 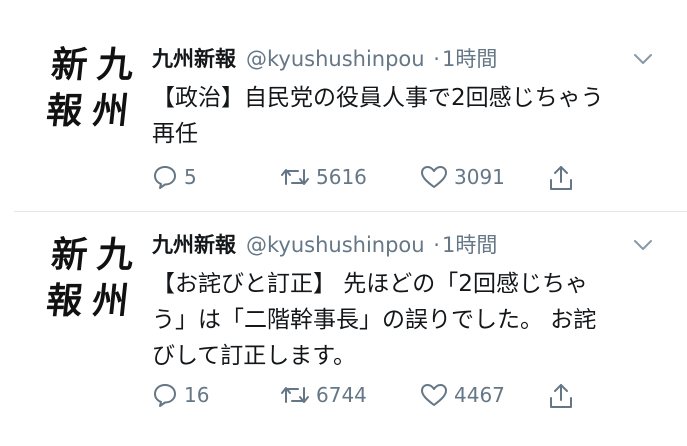 What do you see at coordinates (479, 395) in the screenshot?
I see `like-count: 4467` at bounding box center [479, 395].